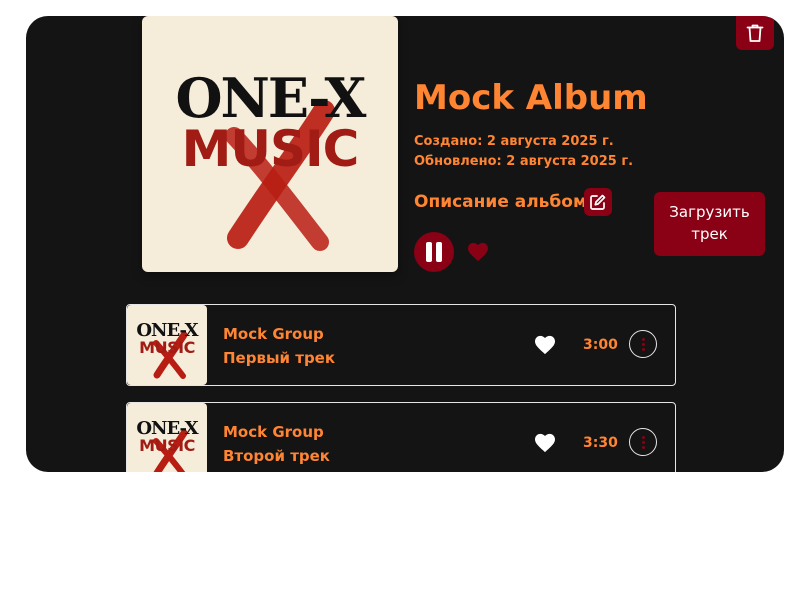 This screenshot has width=800, height=600. What do you see at coordinates (600, 345) in the screenshot?
I see `track-duration: 3:00` at bounding box center [600, 345].